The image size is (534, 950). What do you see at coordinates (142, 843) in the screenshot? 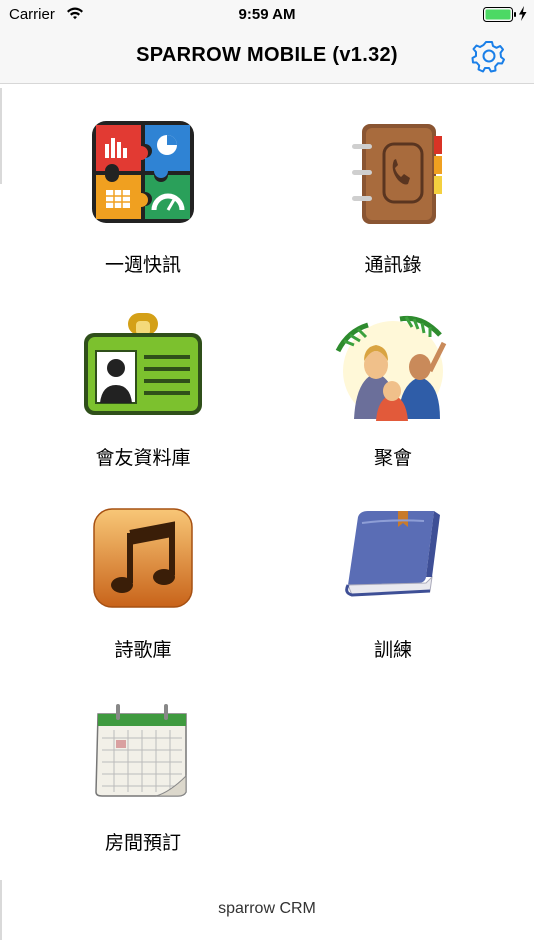
I see `menu-item-label: 房間預訂` at bounding box center [142, 843].